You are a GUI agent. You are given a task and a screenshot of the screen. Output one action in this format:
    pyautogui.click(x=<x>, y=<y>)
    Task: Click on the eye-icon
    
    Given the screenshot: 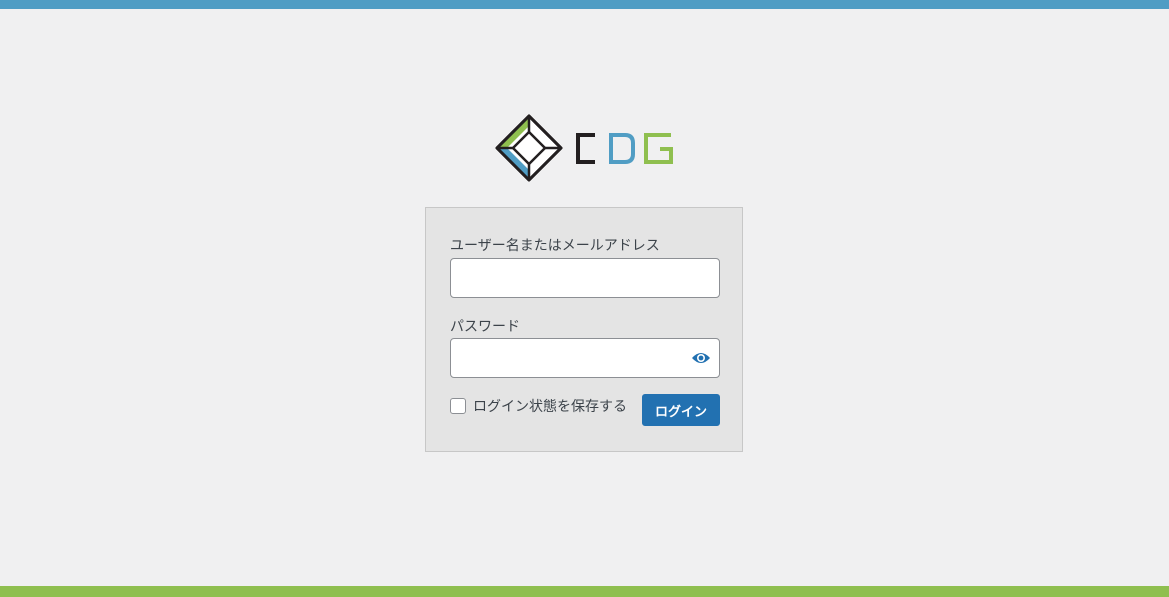 What is the action you would take?
    pyautogui.click(x=701, y=358)
    